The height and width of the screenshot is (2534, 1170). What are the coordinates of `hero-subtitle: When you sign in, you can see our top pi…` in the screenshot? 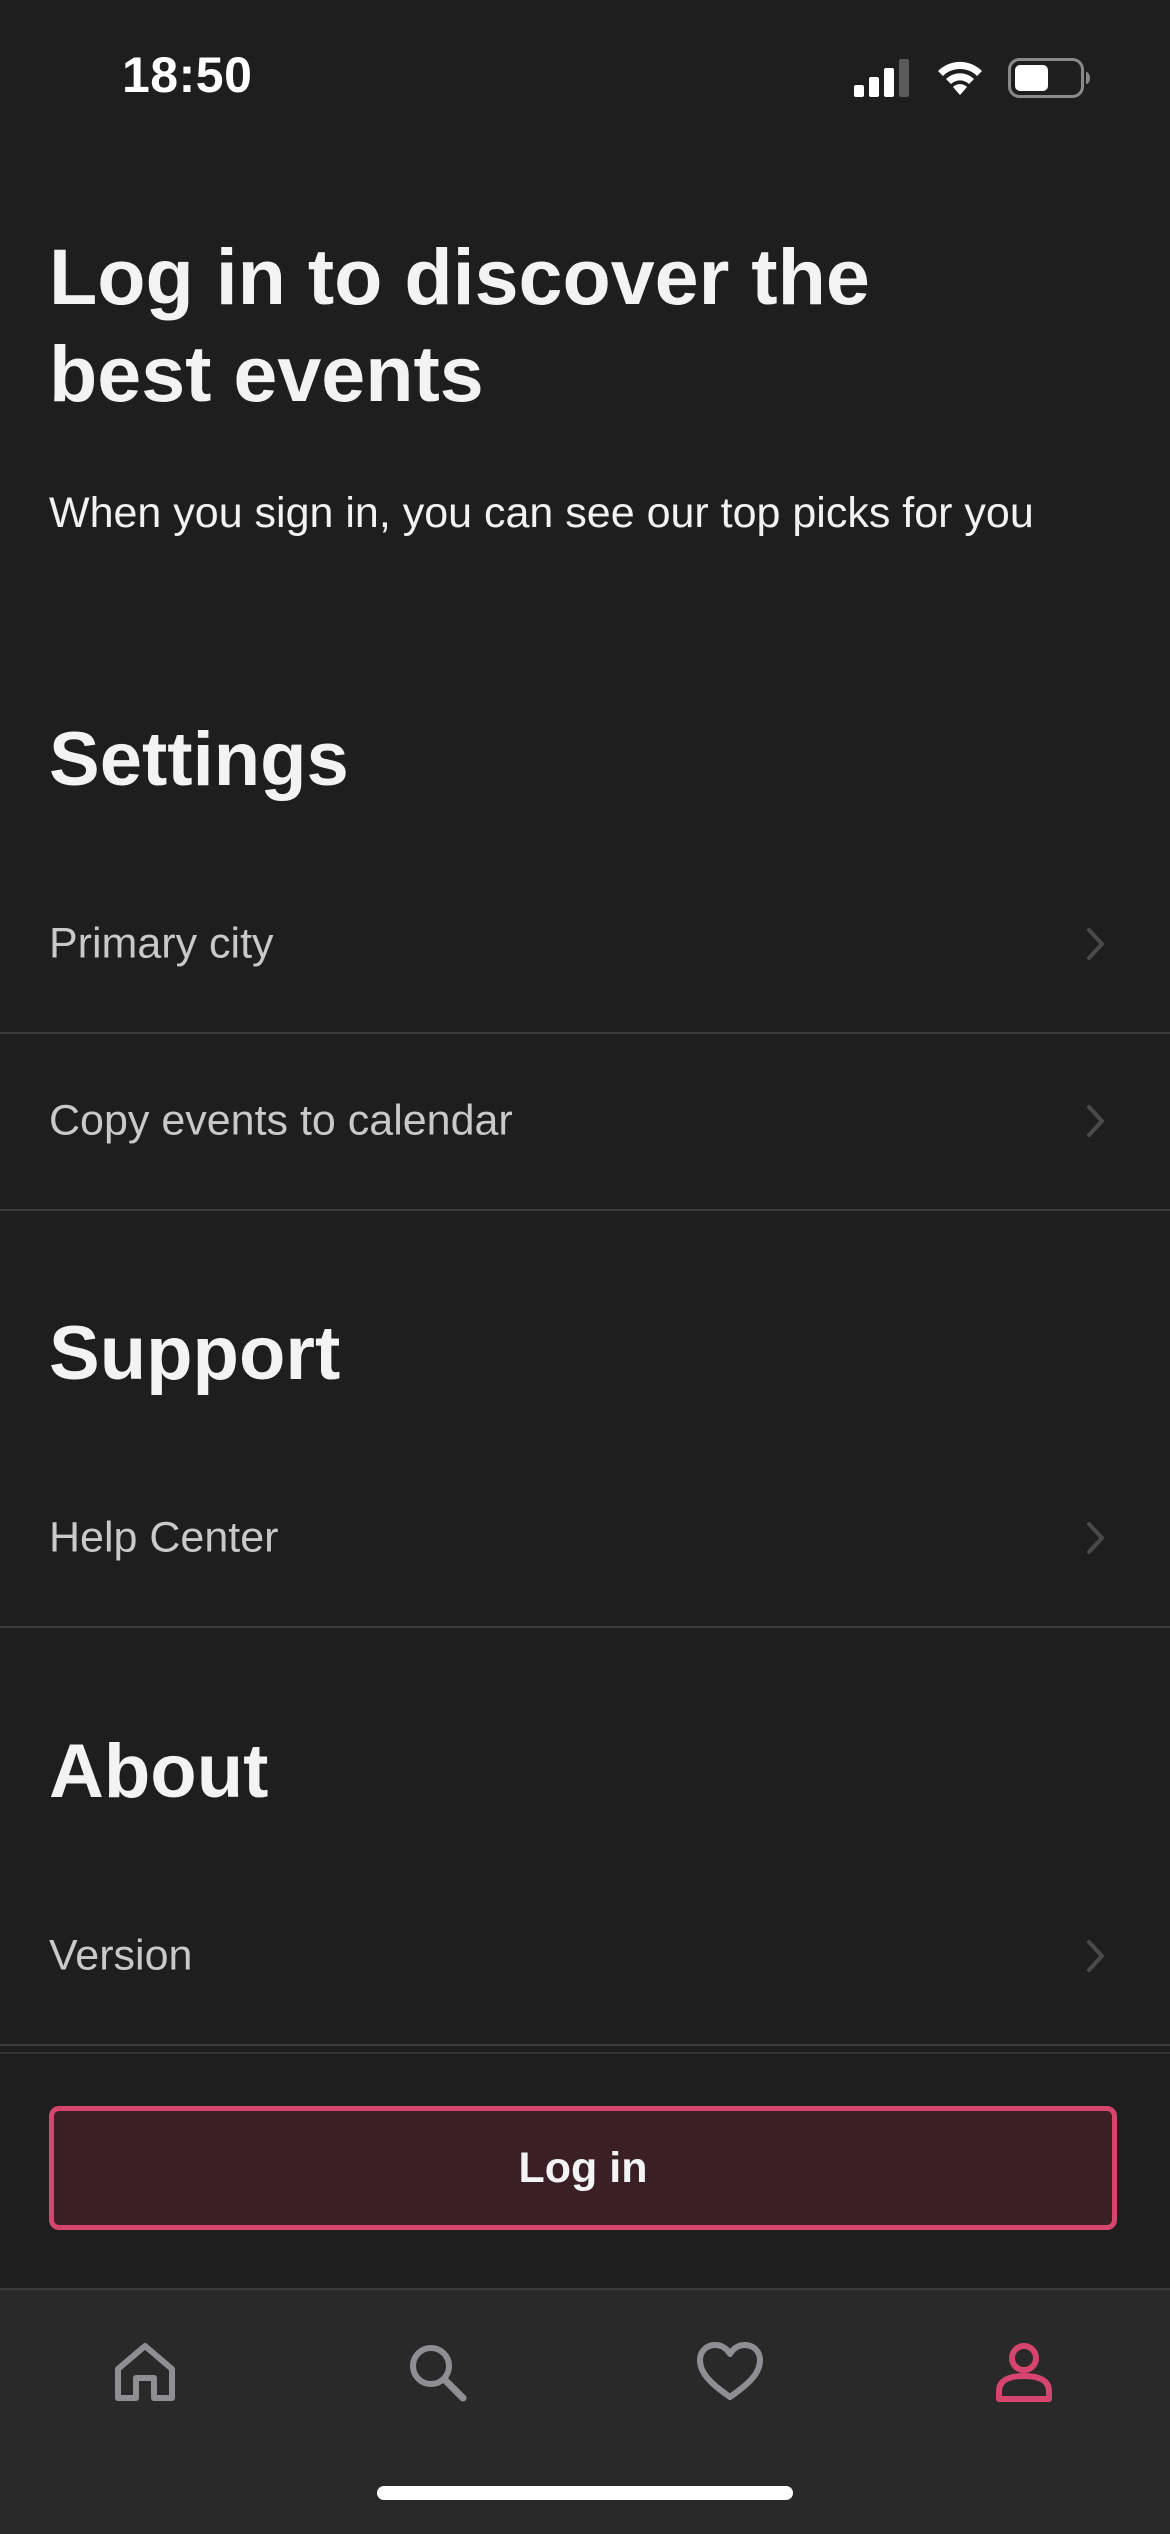 It's located at (541, 513).